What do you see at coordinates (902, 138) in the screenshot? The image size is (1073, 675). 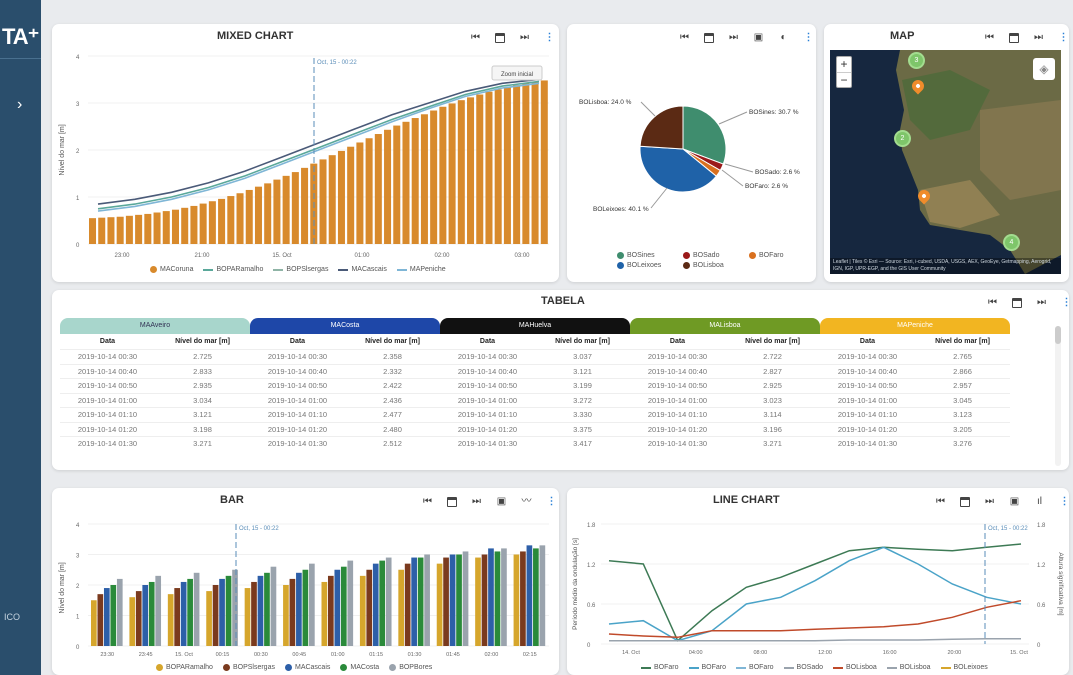 I see `map-cluster-marker: 2` at bounding box center [902, 138].